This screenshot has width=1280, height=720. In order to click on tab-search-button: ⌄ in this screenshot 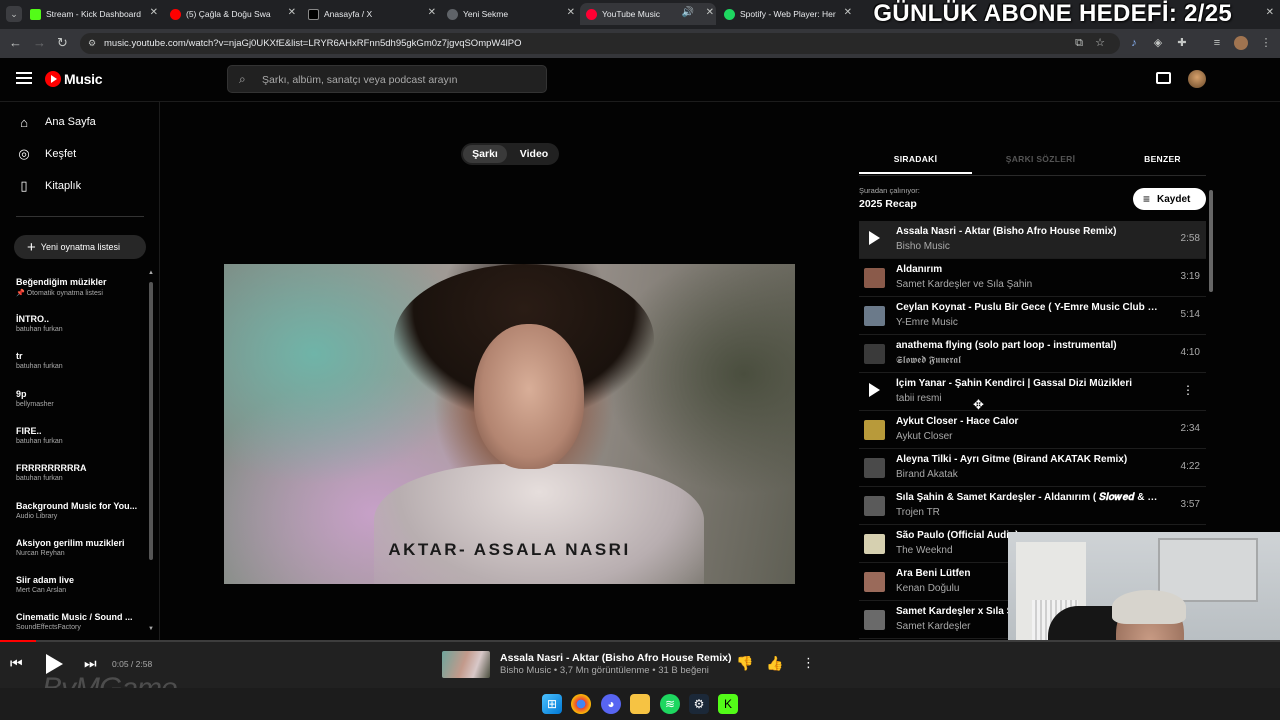, I will do `click(14, 14)`.